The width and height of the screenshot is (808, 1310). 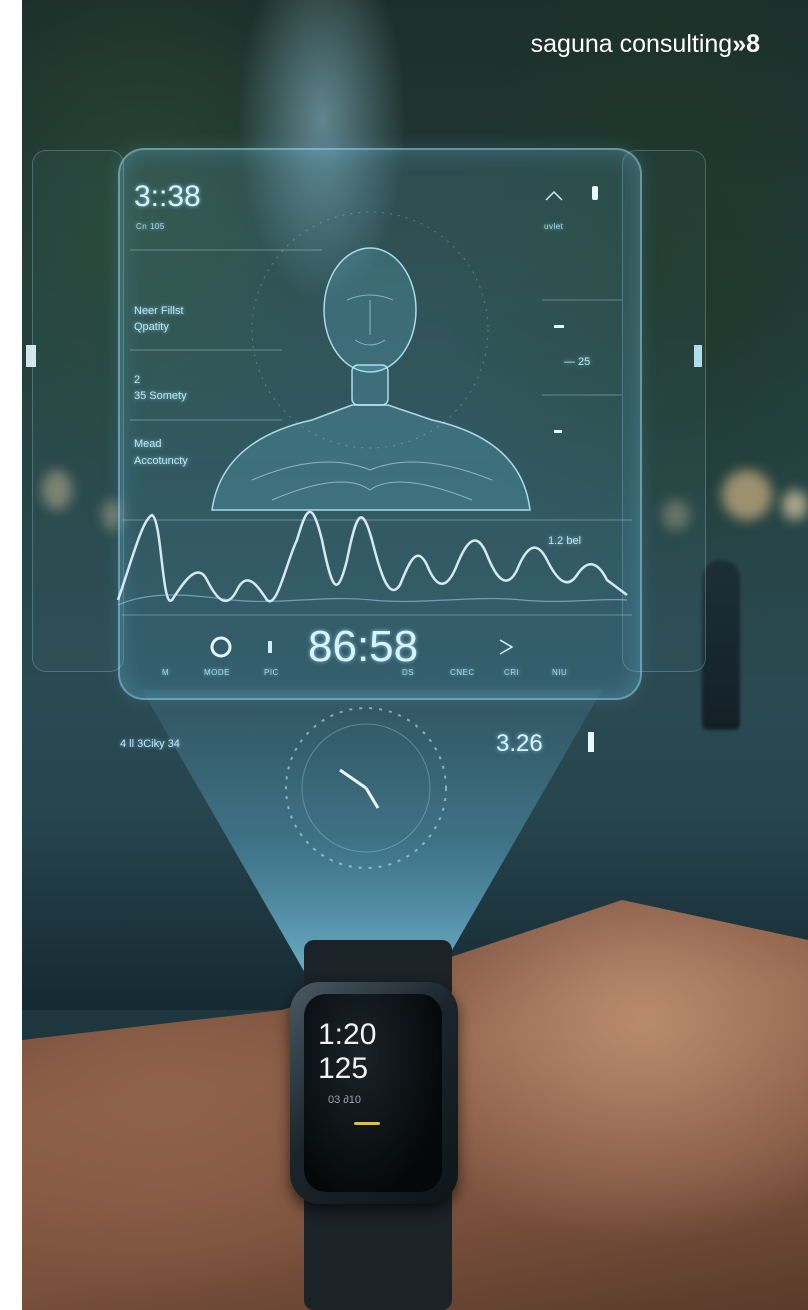 What do you see at coordinates (150, 744) in the screenshot?
I see `holo-lower-left: 4 ll 3Ciky 34` at bounding box center [150, 744].